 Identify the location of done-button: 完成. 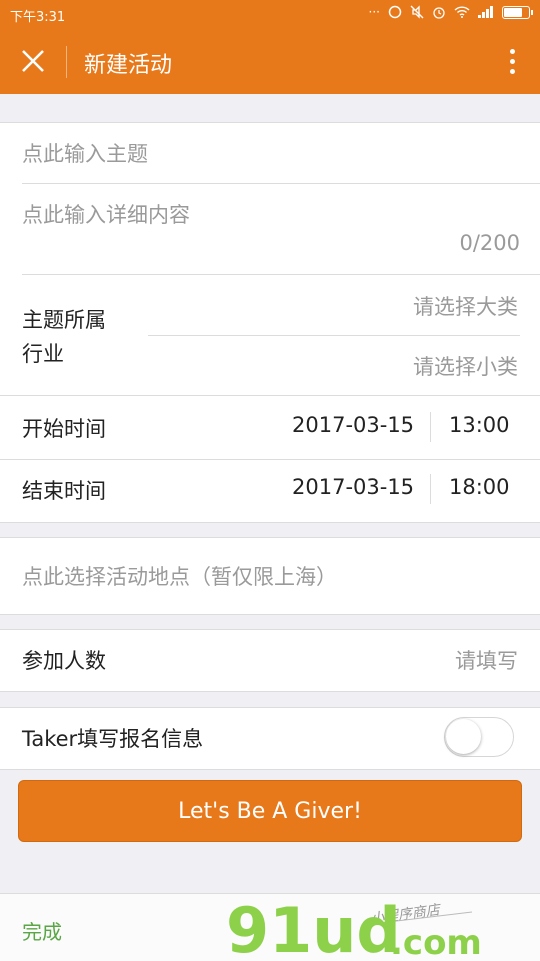
(42, 930).